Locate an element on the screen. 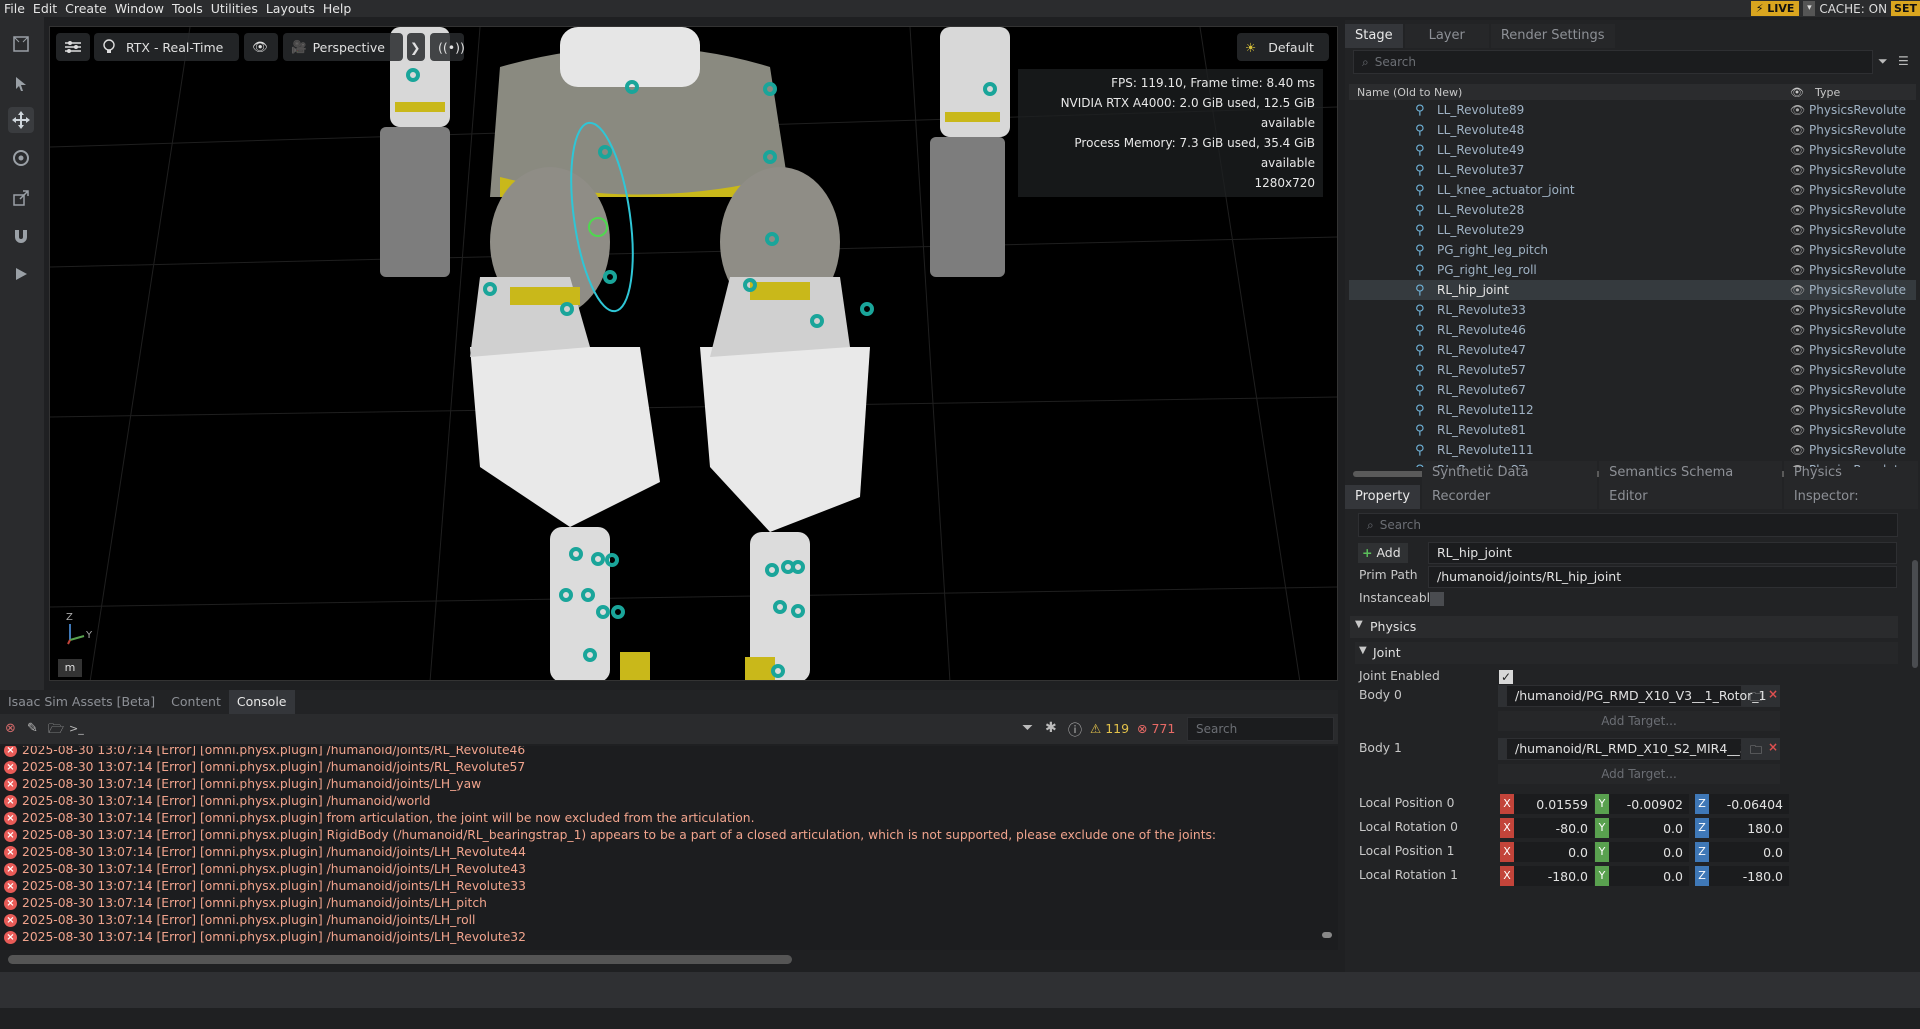 This screenshot has width=1920, height=1029. tab-content: Content is located at coordinates (196, 702).